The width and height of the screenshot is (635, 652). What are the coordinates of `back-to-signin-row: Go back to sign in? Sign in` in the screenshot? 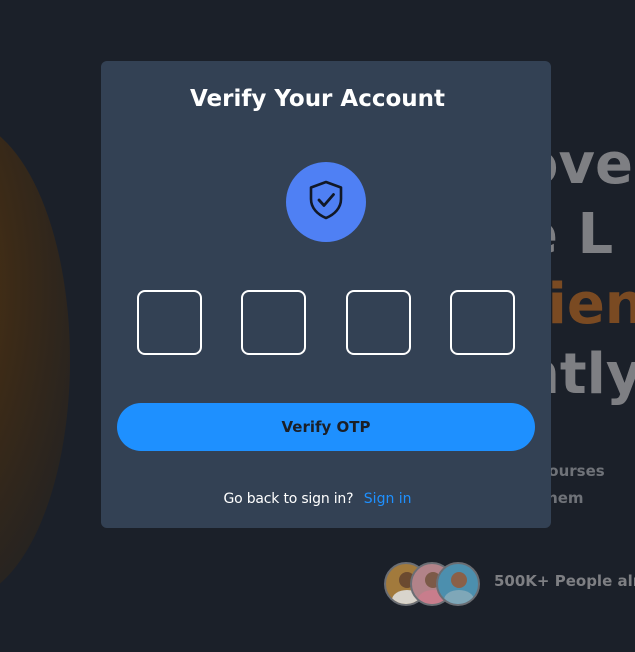 It's located at (317, 499).